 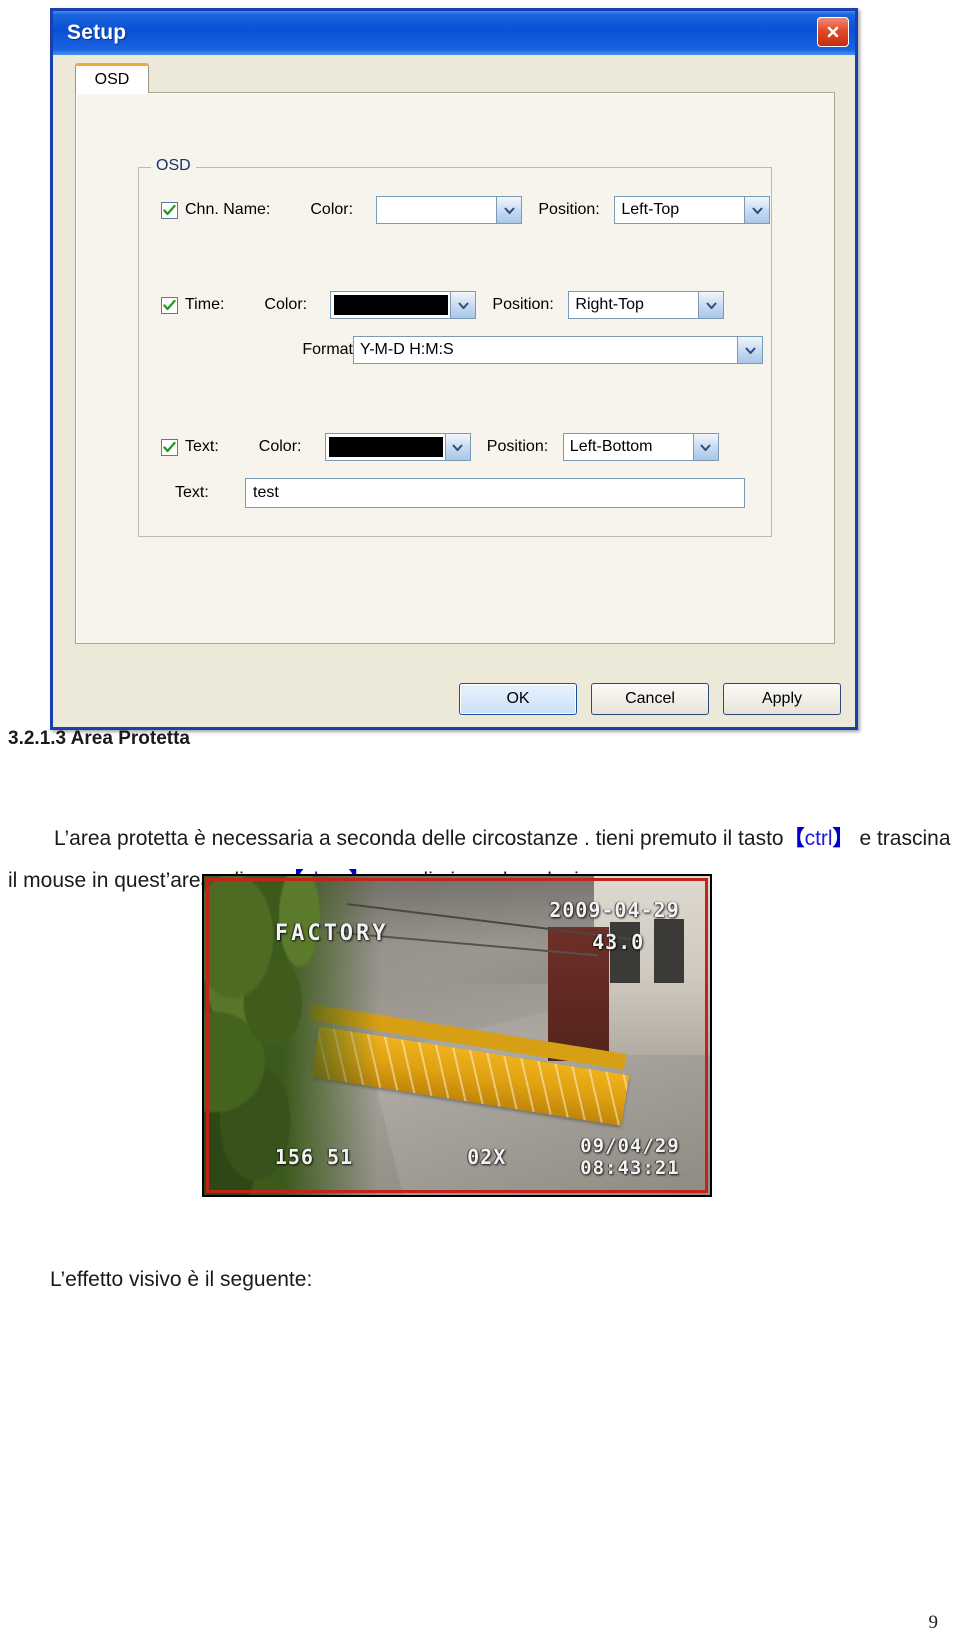 What do you see at coordinates (609, 304) in the screenshot?
I see `combo-time-position-value: Right-Top` at bounding box center [609, 304].